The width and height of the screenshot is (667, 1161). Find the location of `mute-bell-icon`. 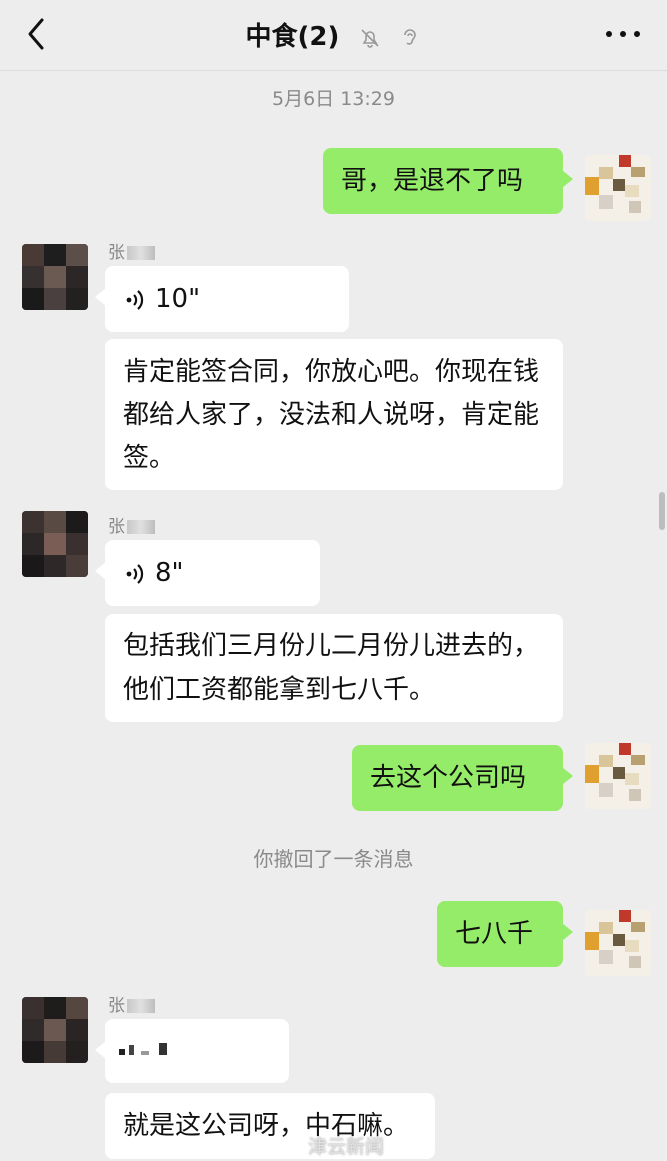

mute-bell-icon is located at coordinates (370, 38).